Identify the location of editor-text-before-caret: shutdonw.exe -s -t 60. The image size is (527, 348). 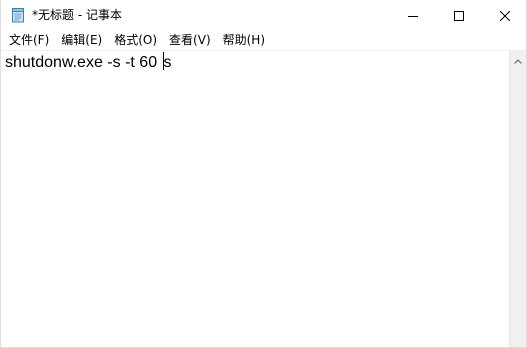
(83, 62).